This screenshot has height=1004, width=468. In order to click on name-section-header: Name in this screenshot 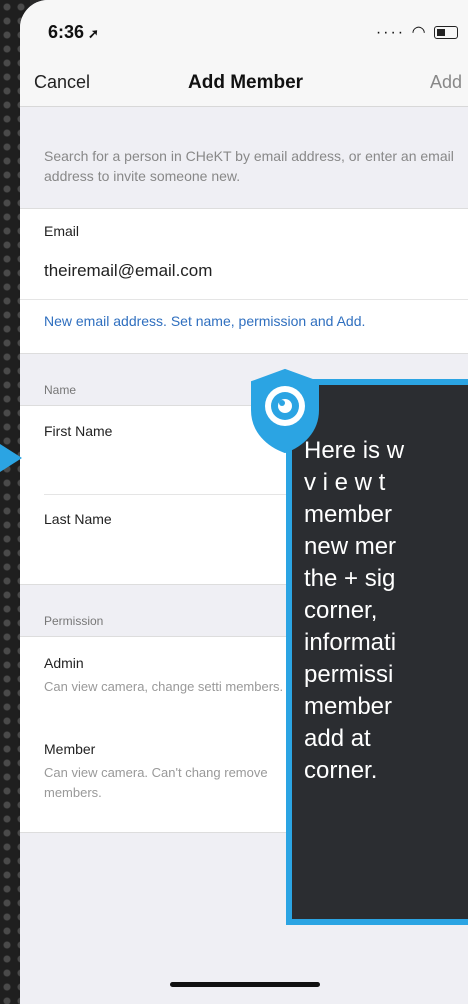, I will do `click(60, 390)`.